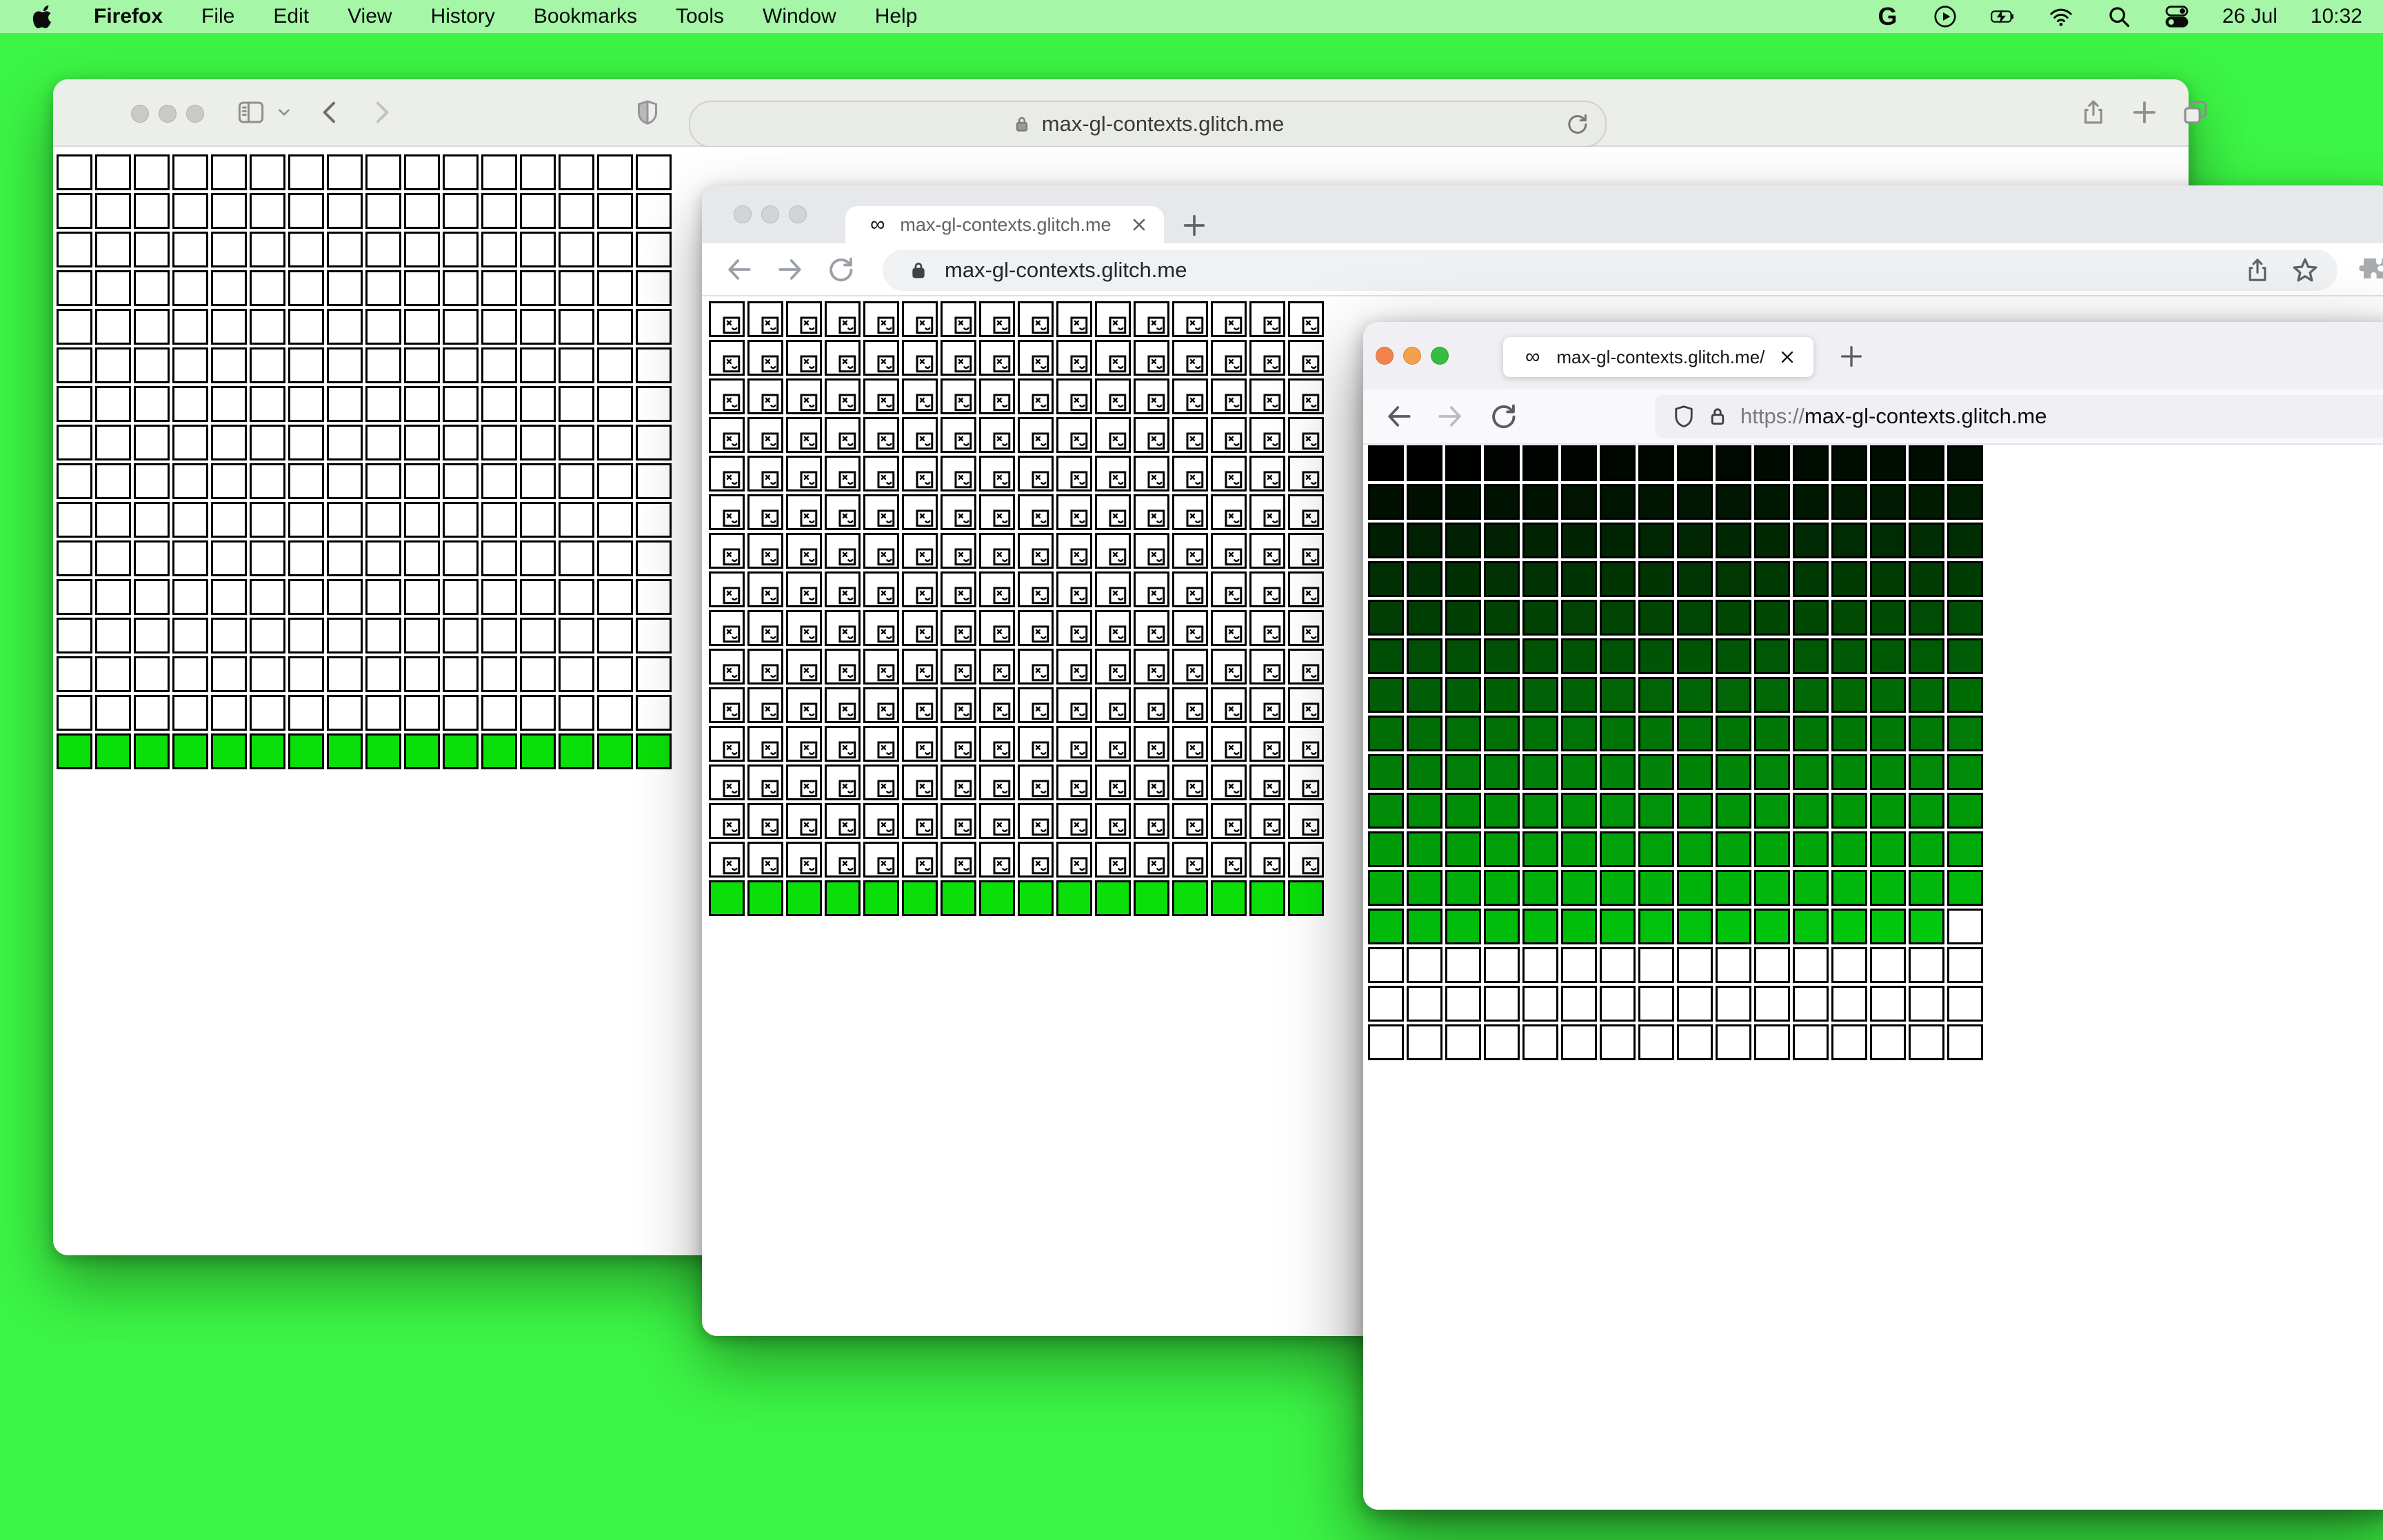  Describe the element at coordinates (2144, 113) in the screenshot. I see `new-tab-icon` at that location.